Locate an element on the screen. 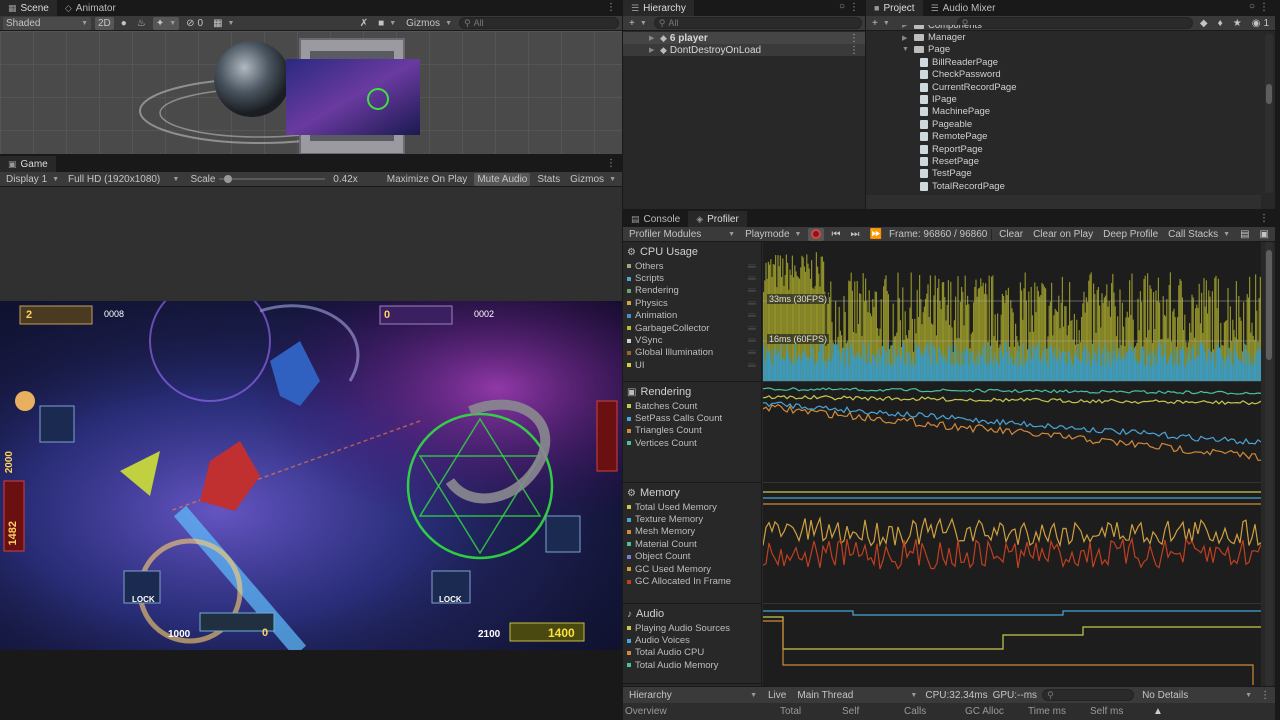 The width and height of the screenshot is (1280, 720). module-series-toggle: Total Used Memory is located at coordinates (692, 507).